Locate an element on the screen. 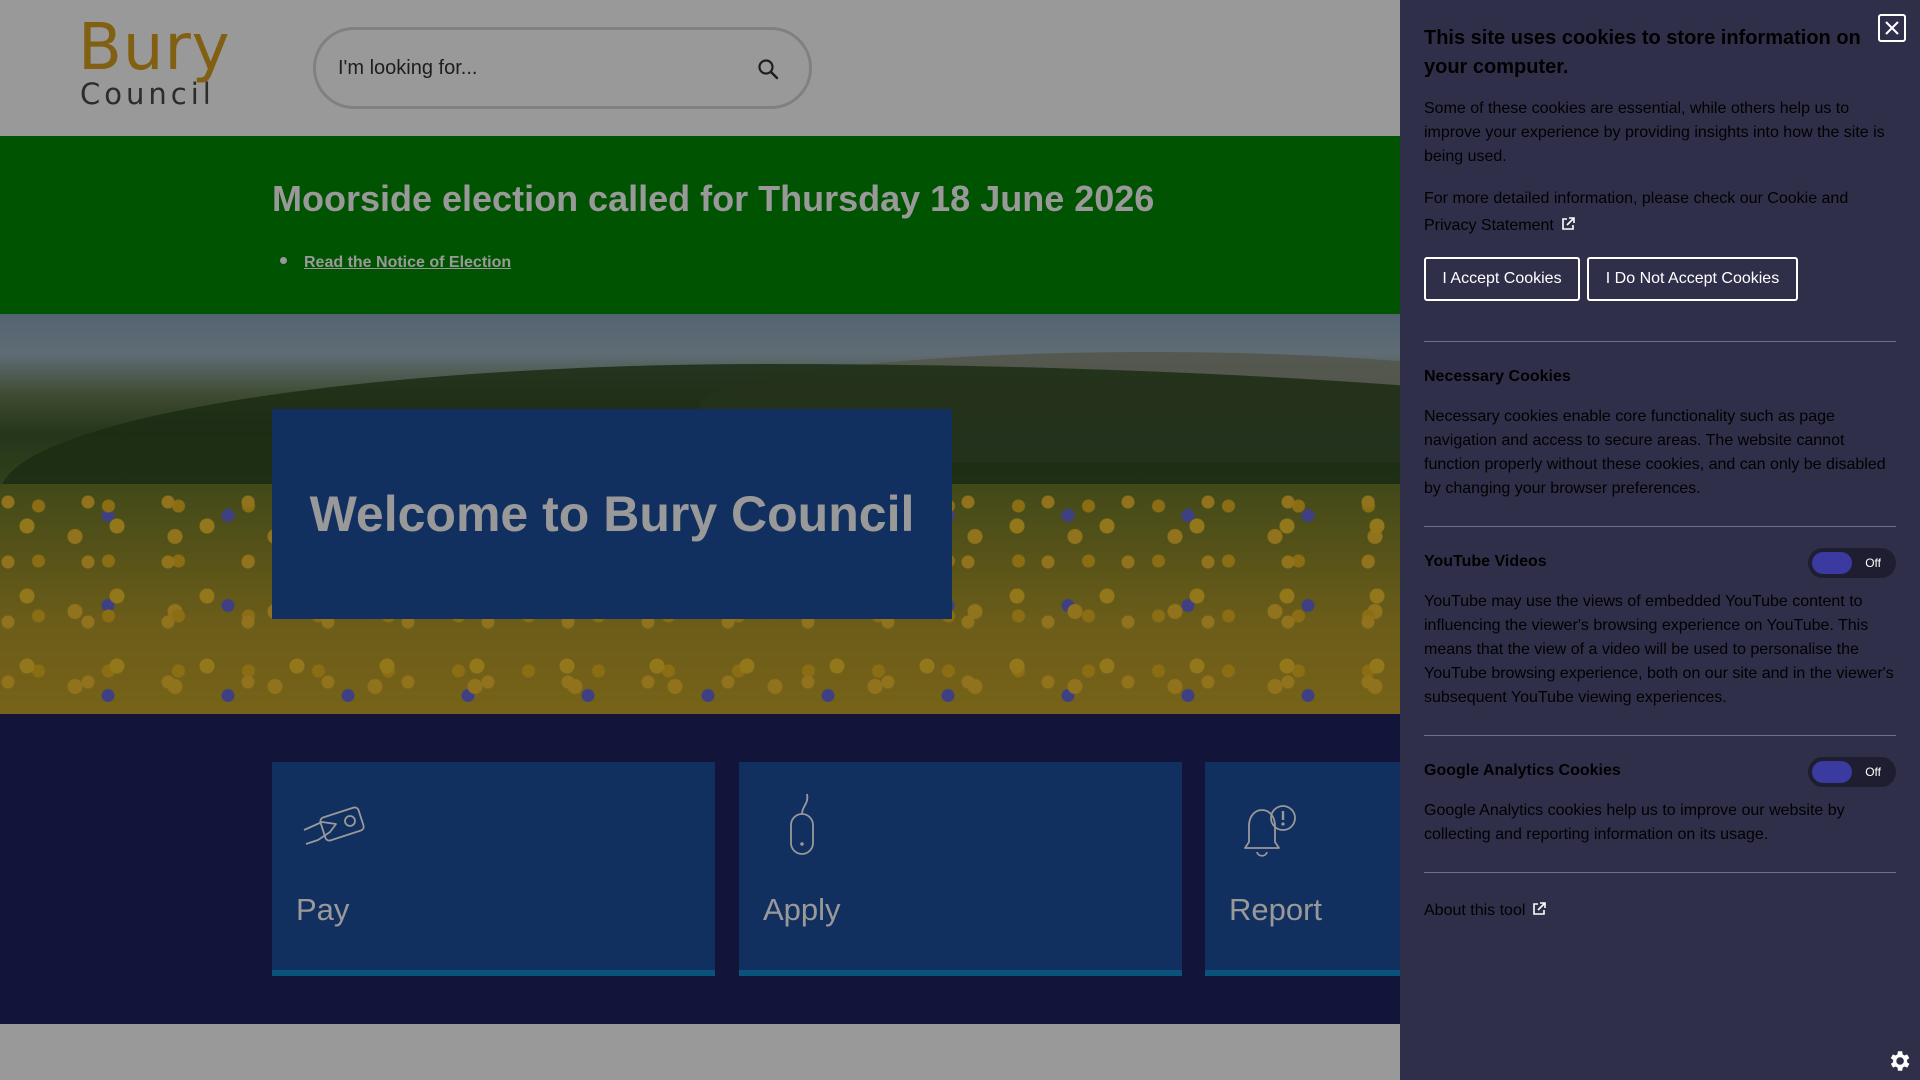 The height and width of the screenshot is (1080, 1920). logo-text-council: Council is located at coordinates (147, 94).